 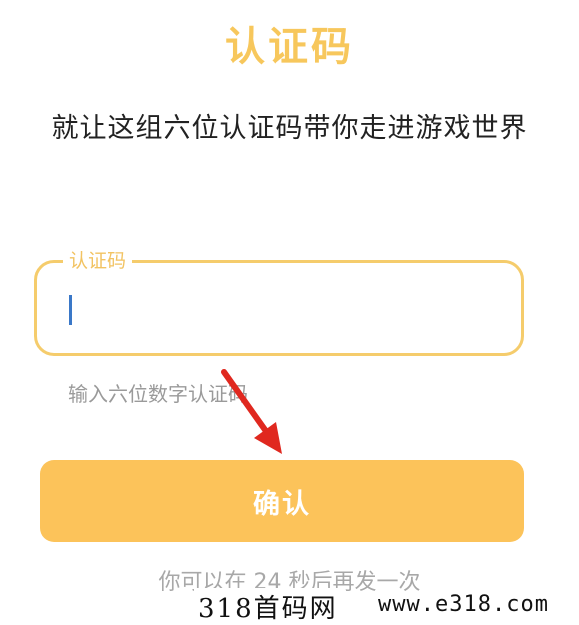 What do you see at coordinates (268, 606) in the screenshot?
I see `watermark-site-name: 318首码网` at bounding box center [268, 606].